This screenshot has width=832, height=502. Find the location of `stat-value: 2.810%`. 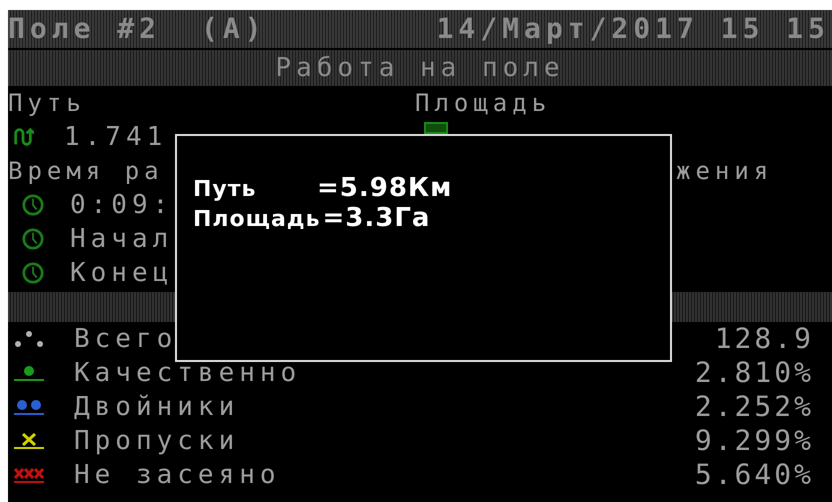

stat-value: 2.810% is located at coordinates (754, 373).